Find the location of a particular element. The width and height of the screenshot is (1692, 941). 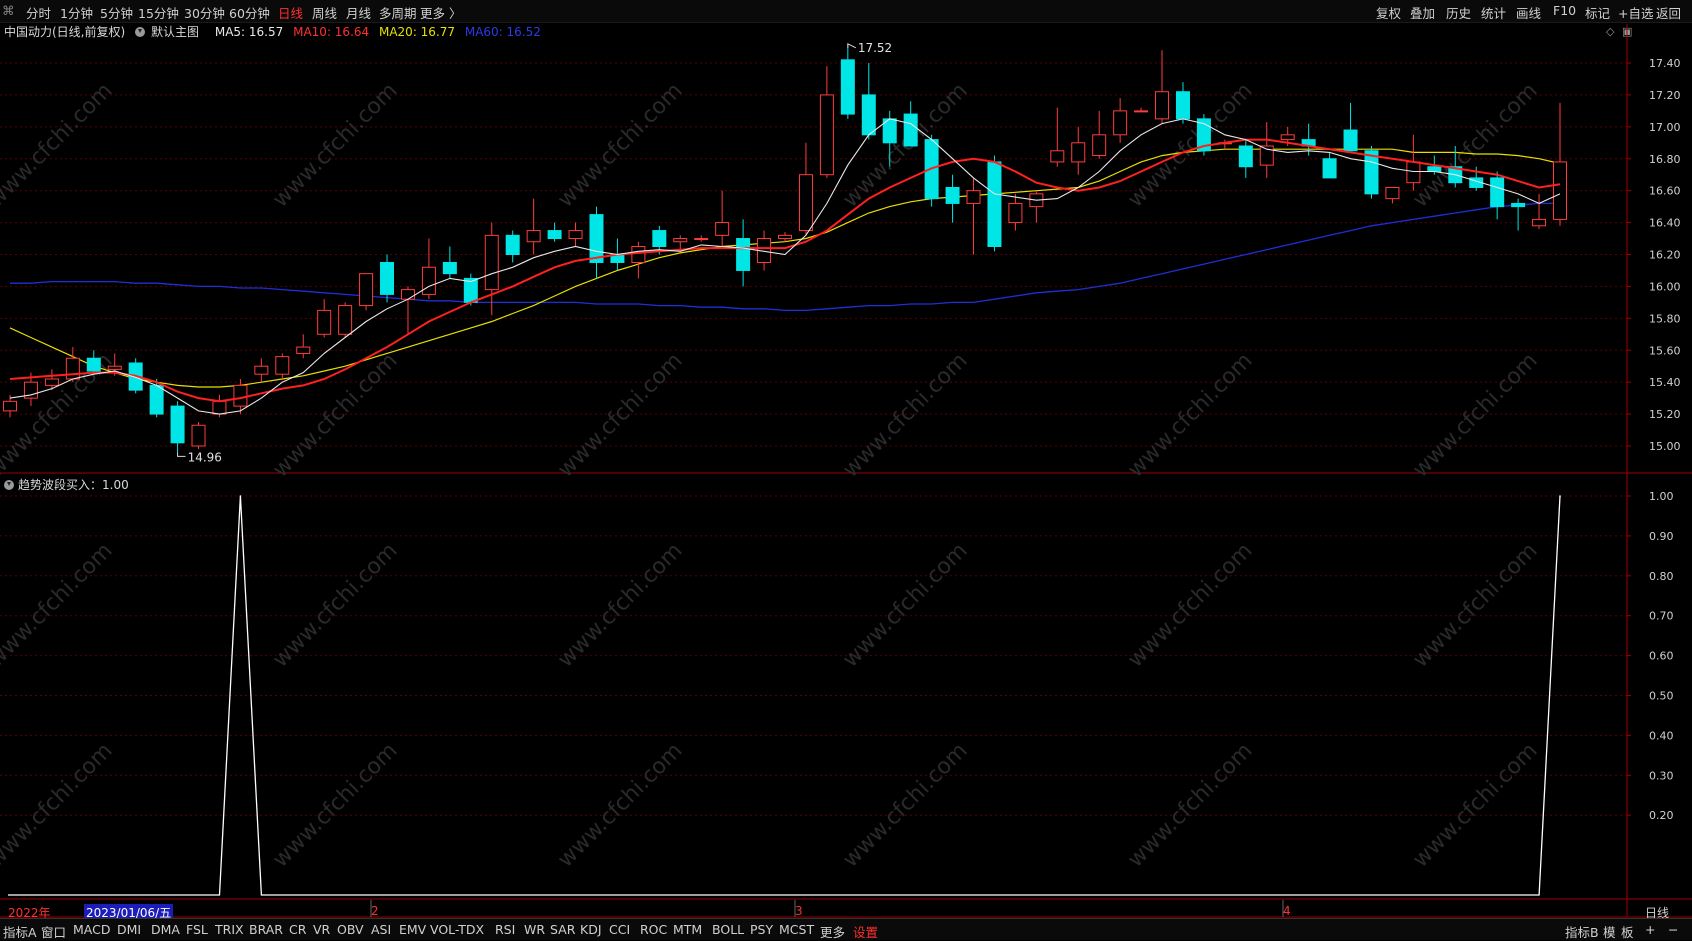

indicator-tab-9: VR is located at coordinates (321, 929).